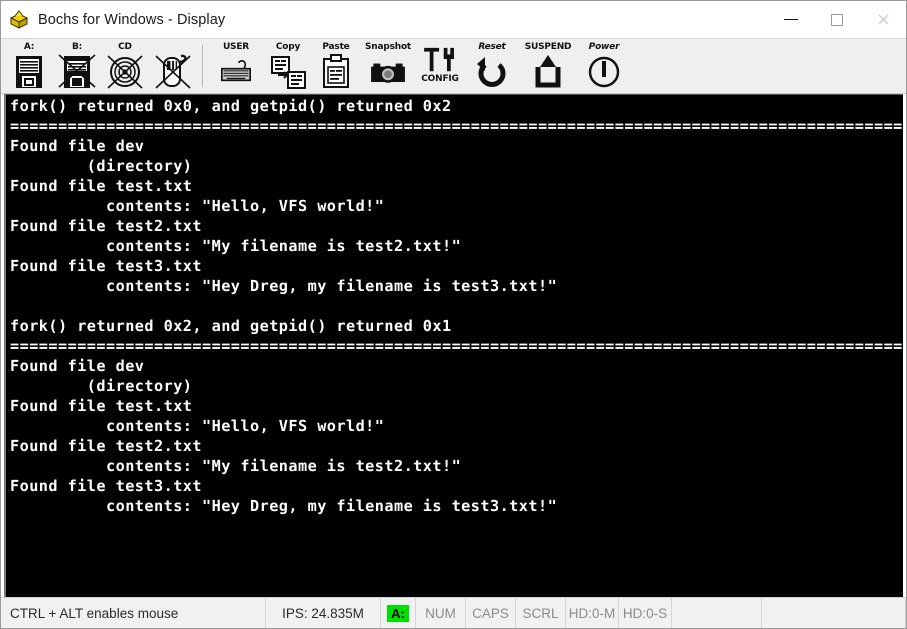 Image resolution: width=907 pixels, height=629 pixels. What do you see at coordinates (288, 72) in the screenshot?
I see `copy-icon` at bounding box center [288, 72].